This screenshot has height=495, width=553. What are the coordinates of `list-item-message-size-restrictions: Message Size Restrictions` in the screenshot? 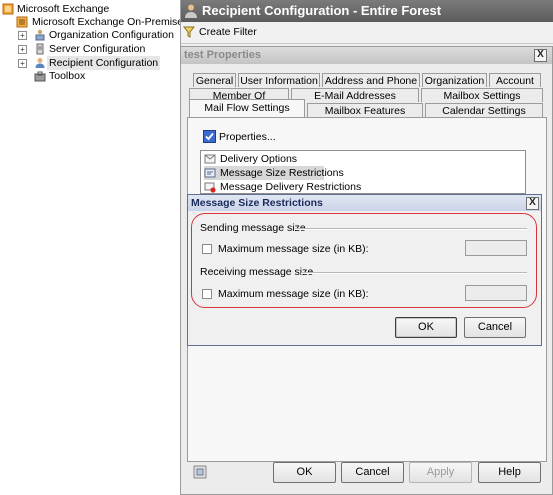 It's located at (274, 173).